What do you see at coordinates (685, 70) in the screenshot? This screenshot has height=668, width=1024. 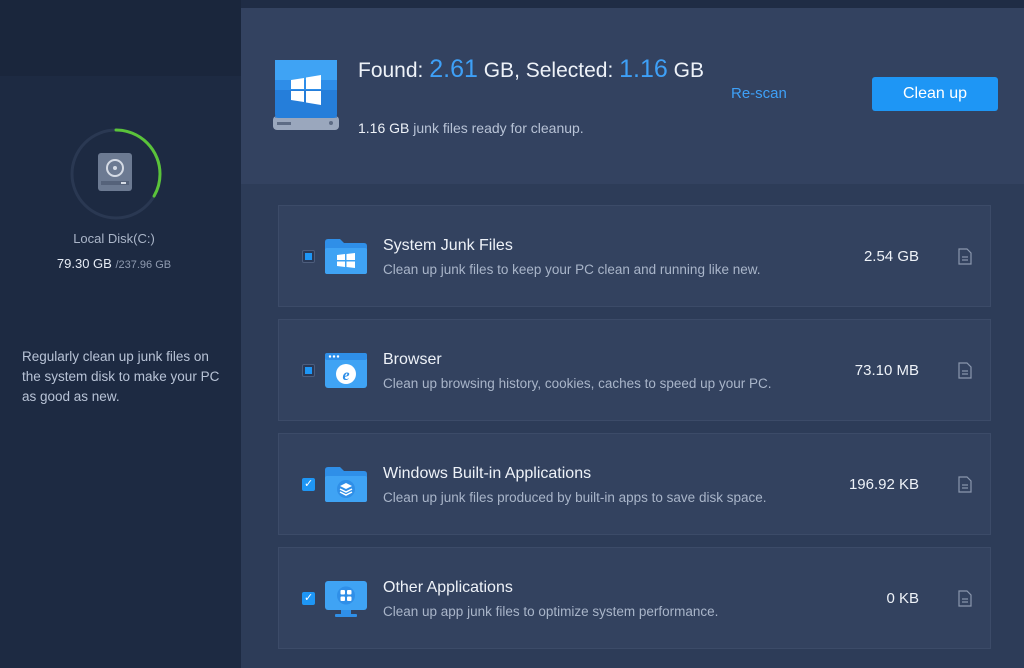 I see `selected-unit: GB` at bounding box center [685, 70].